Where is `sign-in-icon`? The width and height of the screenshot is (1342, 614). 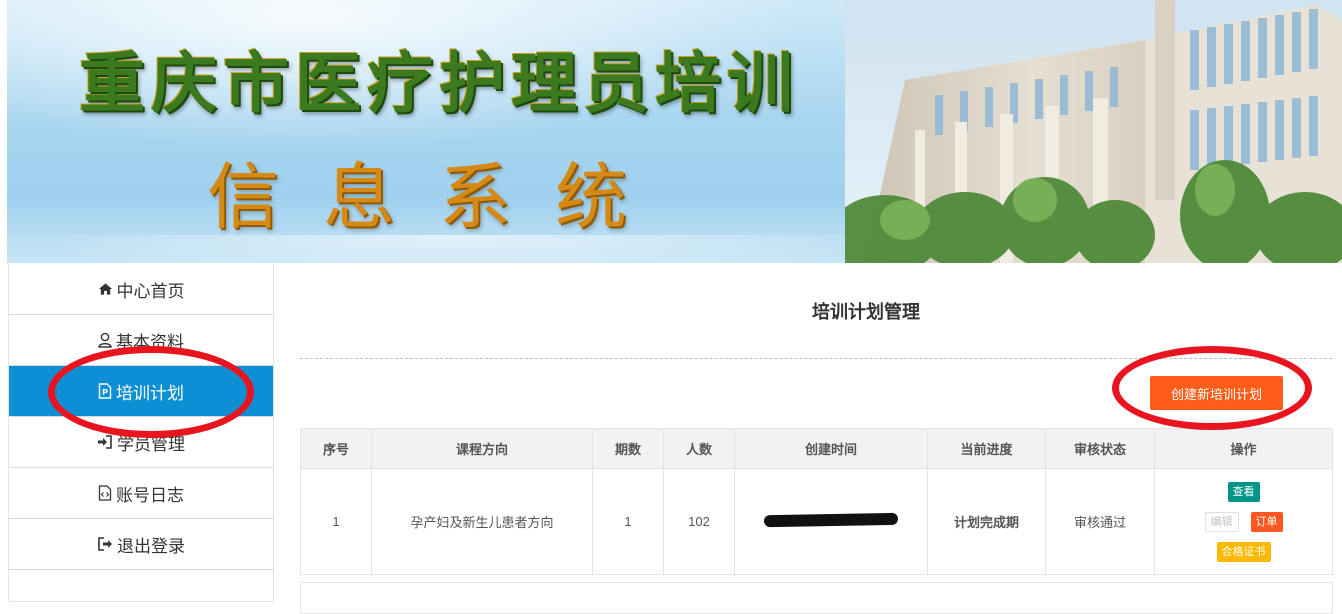 sign-in-icon is located at coordinates (105, 442).